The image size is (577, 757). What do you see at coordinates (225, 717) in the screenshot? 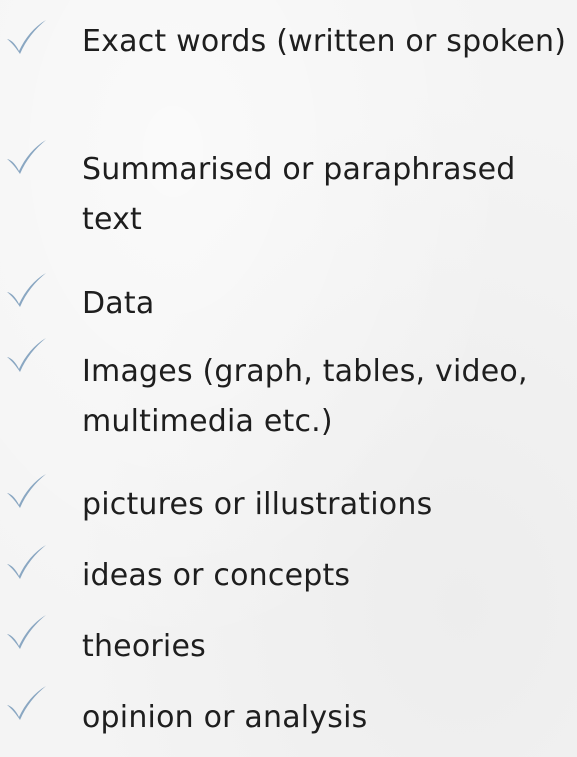
I see `list-item-text: opinion or analysis` at bounding box center [225, 717].